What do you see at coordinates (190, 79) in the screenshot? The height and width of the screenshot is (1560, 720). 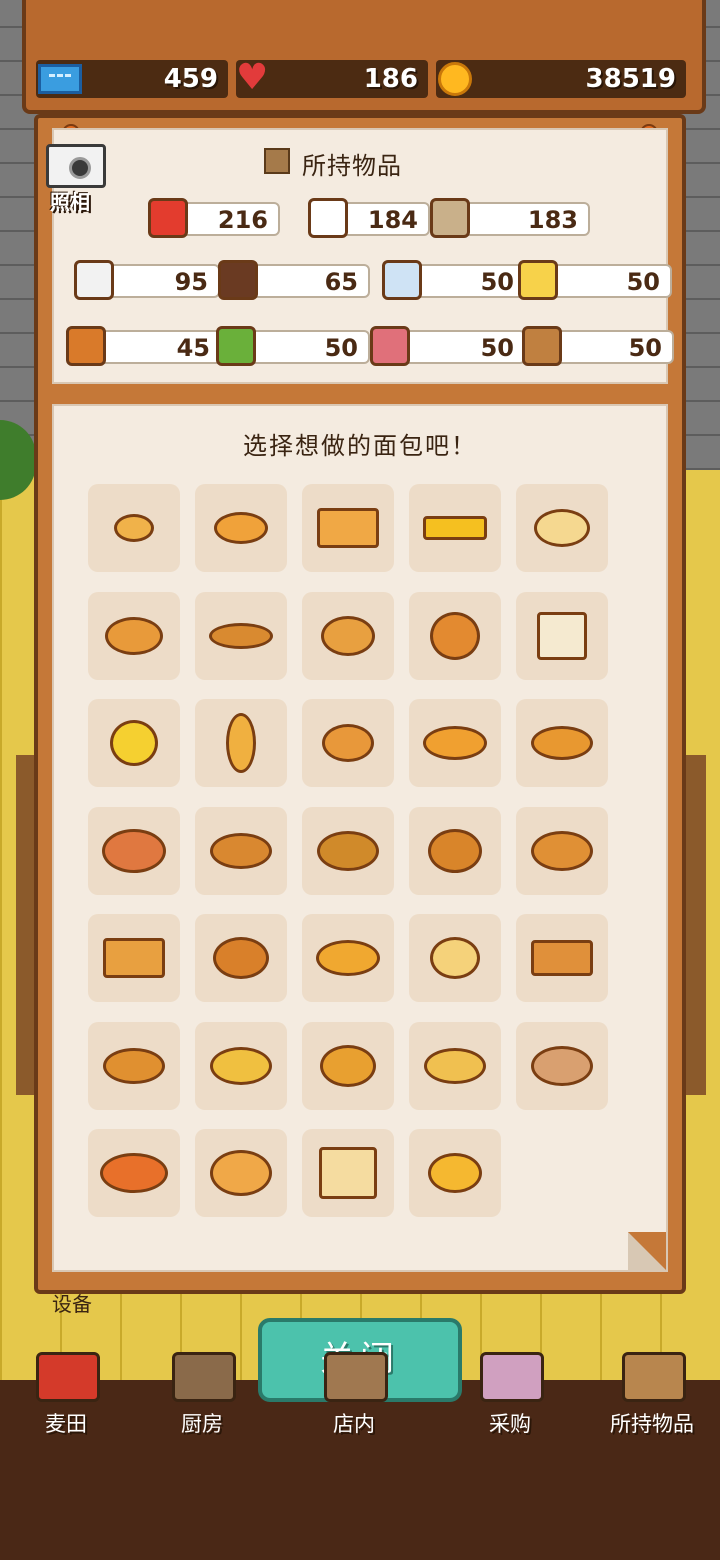 I see `ticket-count: 459` at bounding box center [190, 79].